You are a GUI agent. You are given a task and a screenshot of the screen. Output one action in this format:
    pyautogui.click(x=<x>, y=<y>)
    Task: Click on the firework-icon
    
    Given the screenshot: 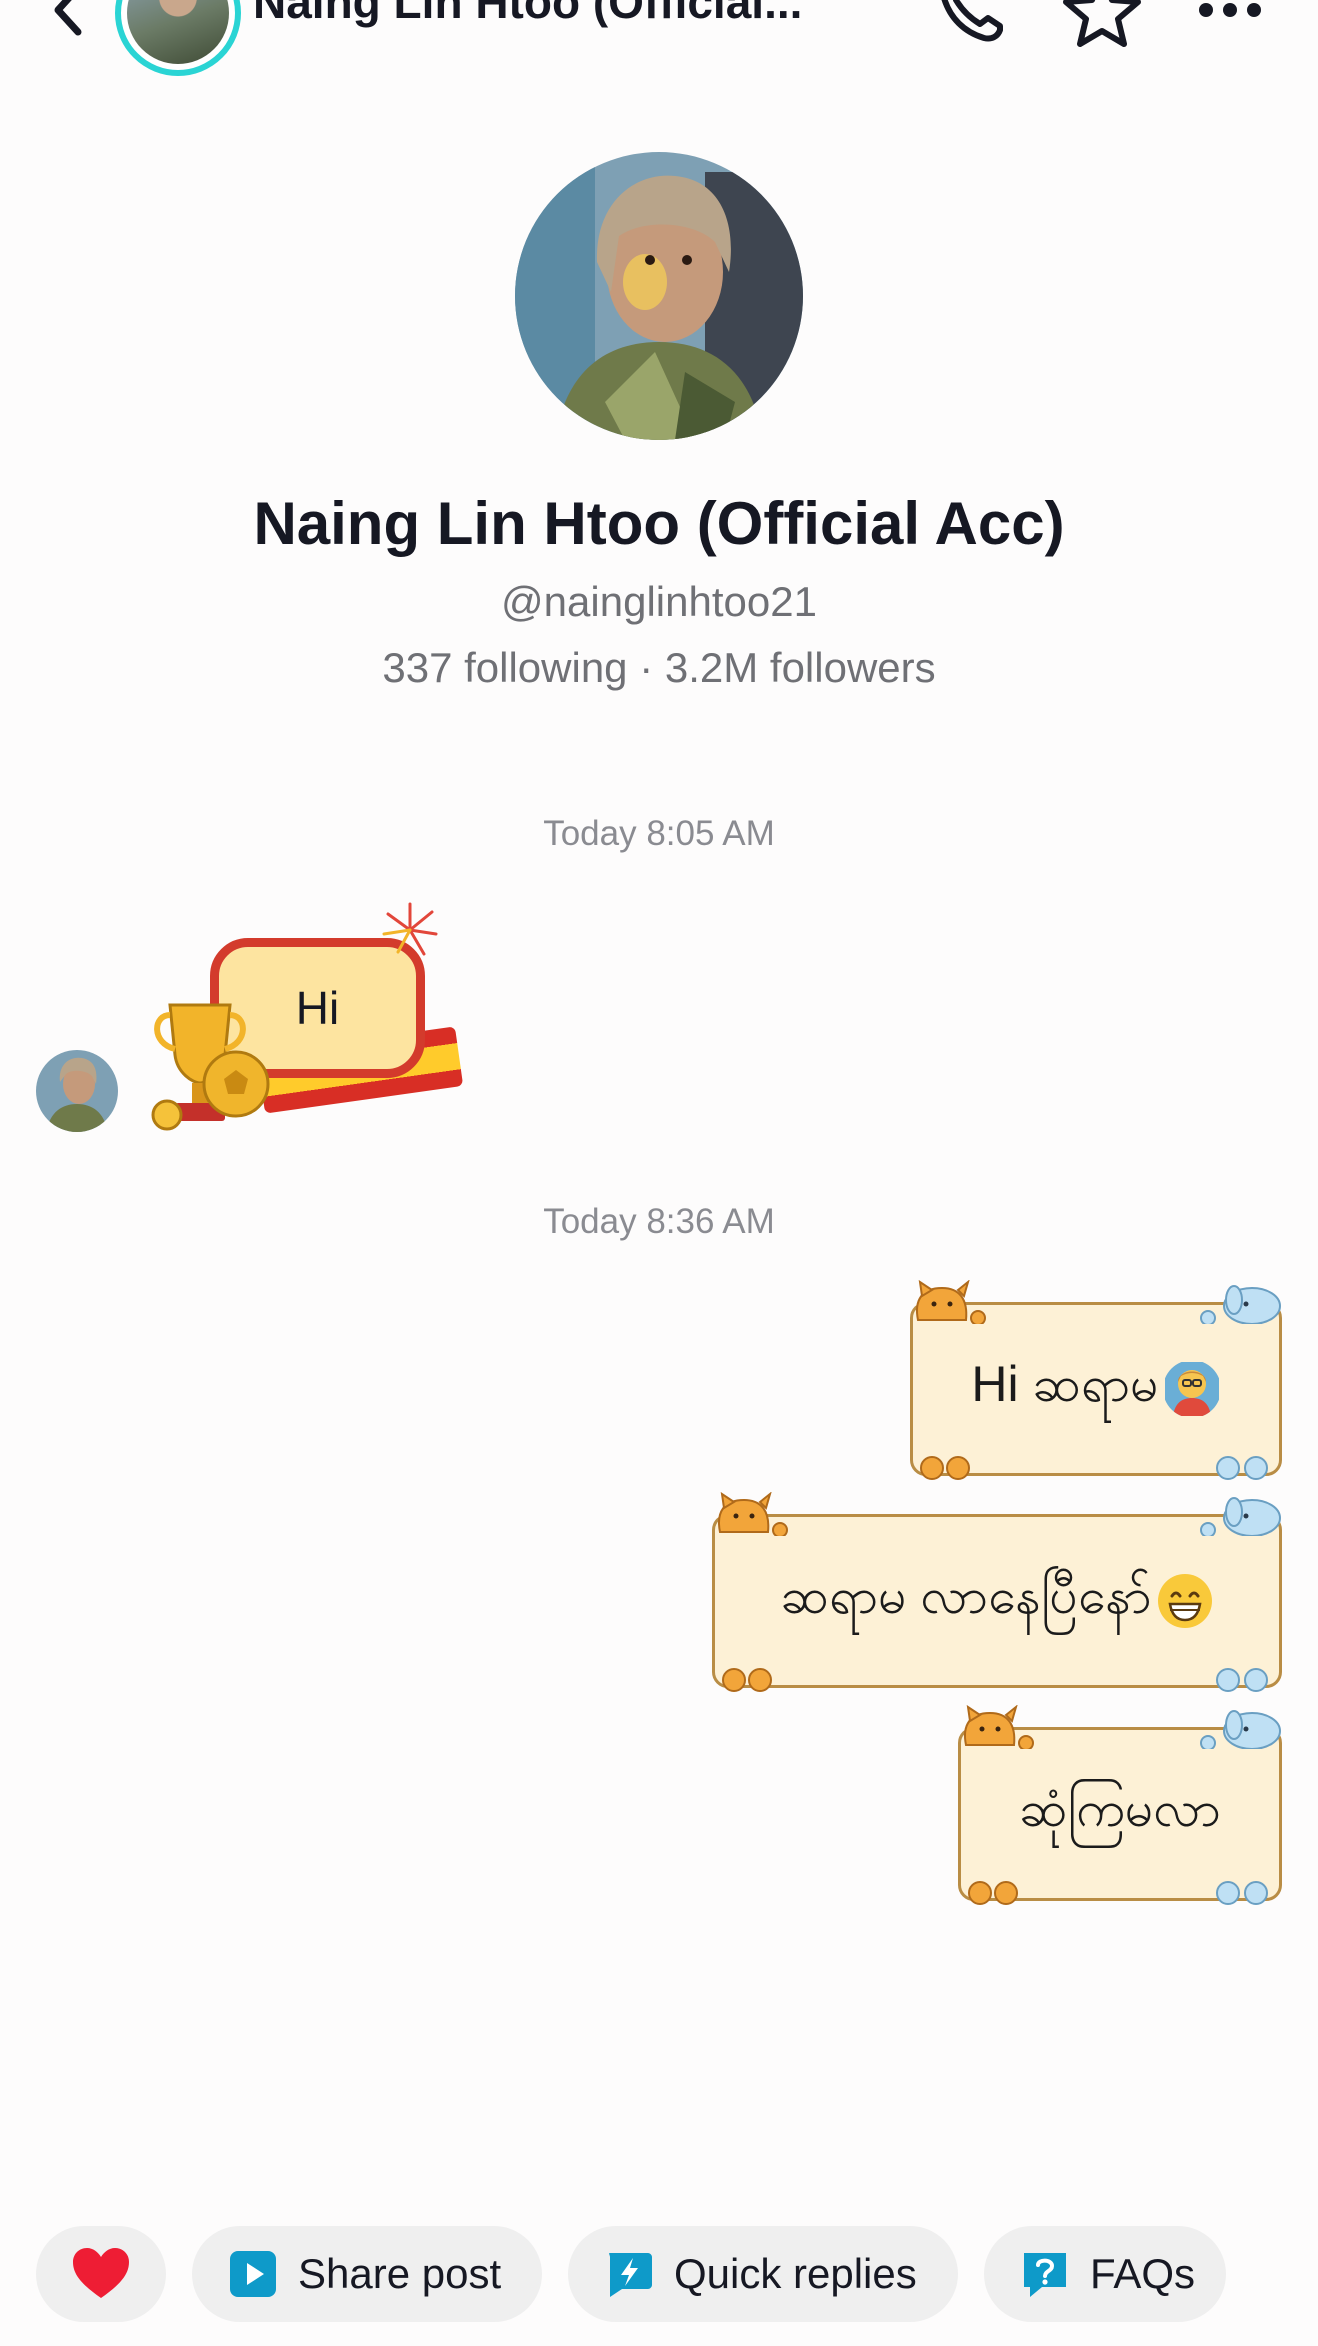 What is the action you would take?
    pyautogui.click(x=410, y=929)
    